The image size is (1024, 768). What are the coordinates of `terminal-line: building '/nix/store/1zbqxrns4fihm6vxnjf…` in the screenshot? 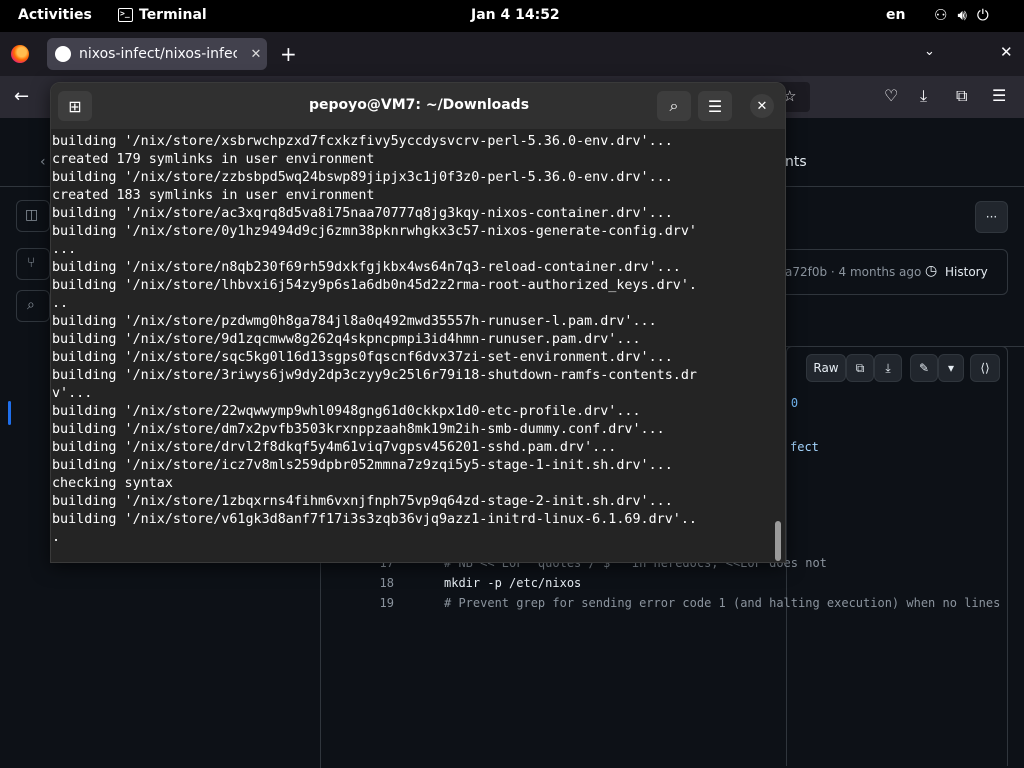 It's located at (362, 501).